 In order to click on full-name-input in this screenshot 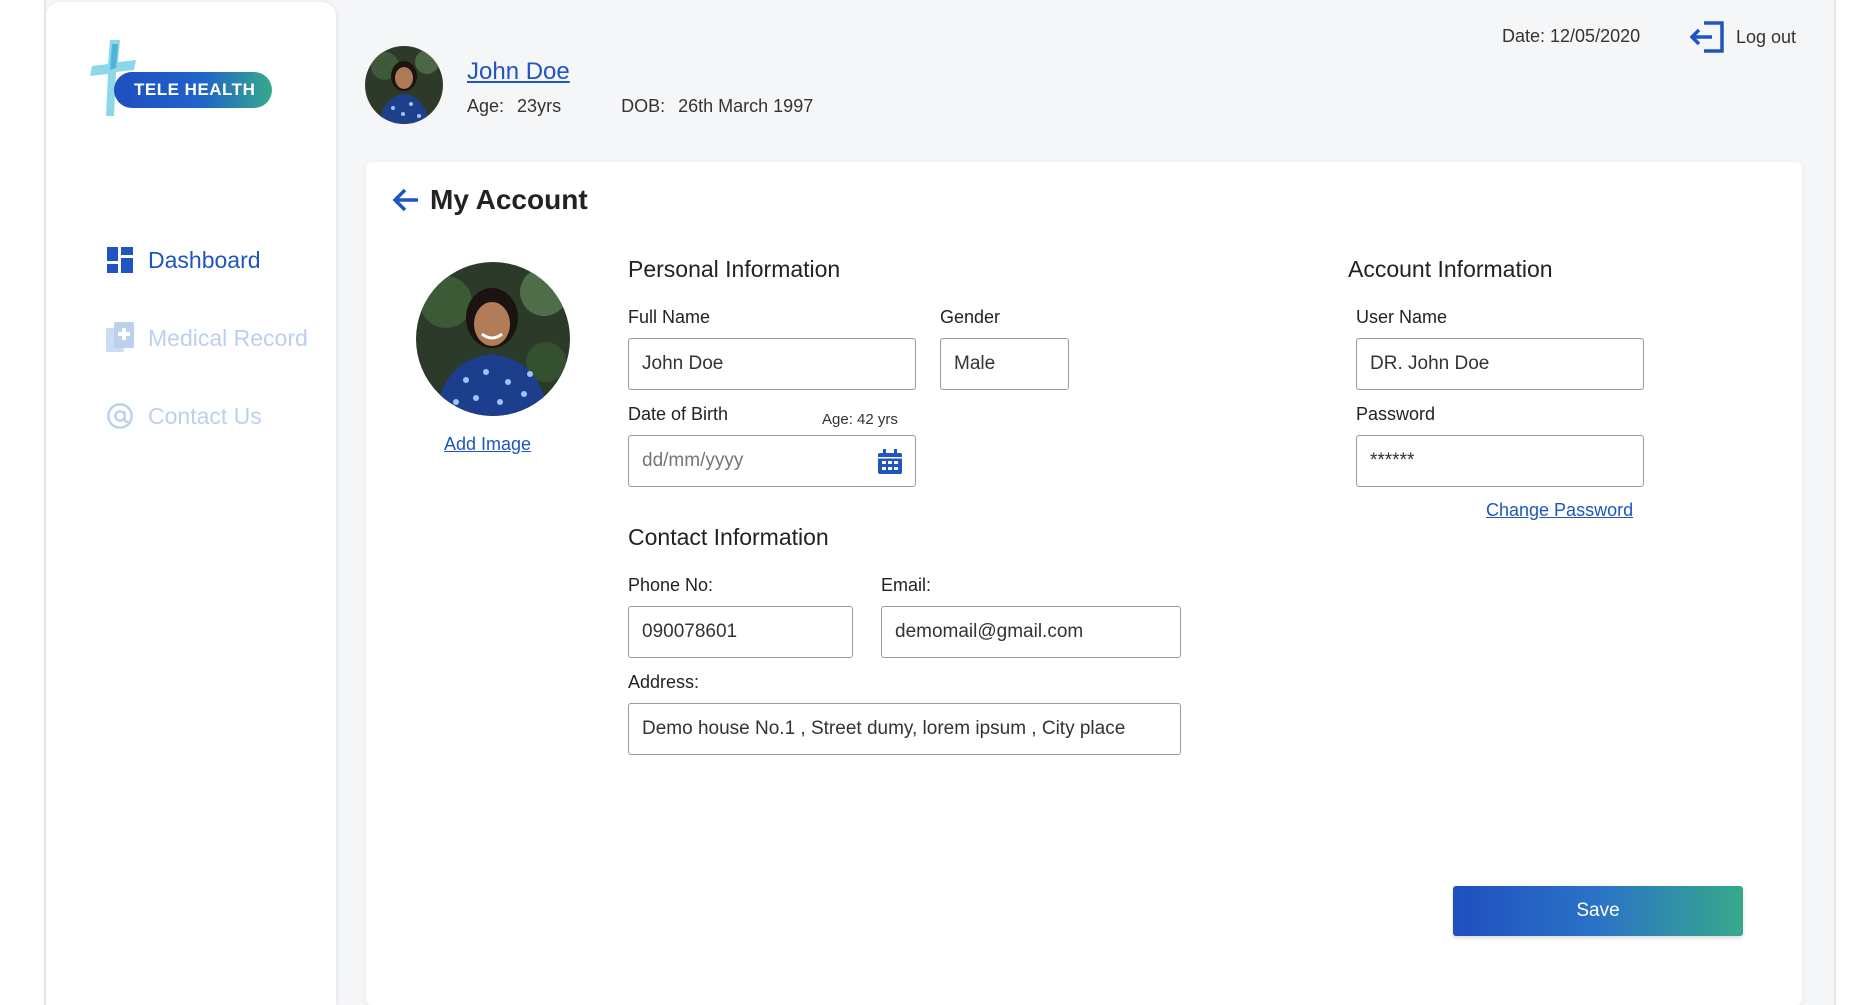, I will do `click(778, 364)`.